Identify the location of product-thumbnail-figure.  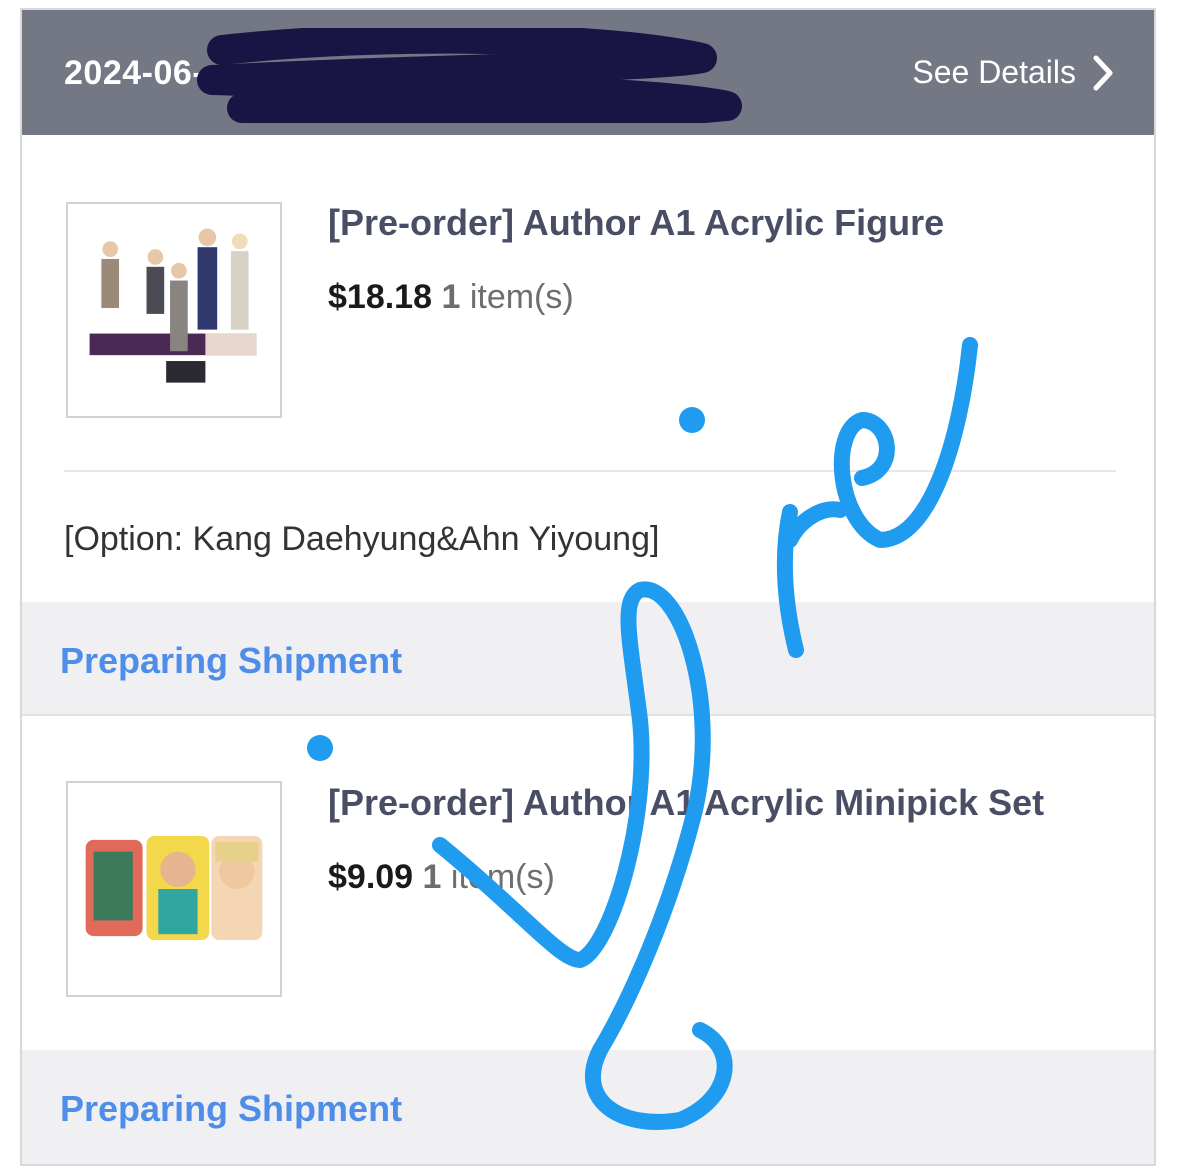
(174, 310).